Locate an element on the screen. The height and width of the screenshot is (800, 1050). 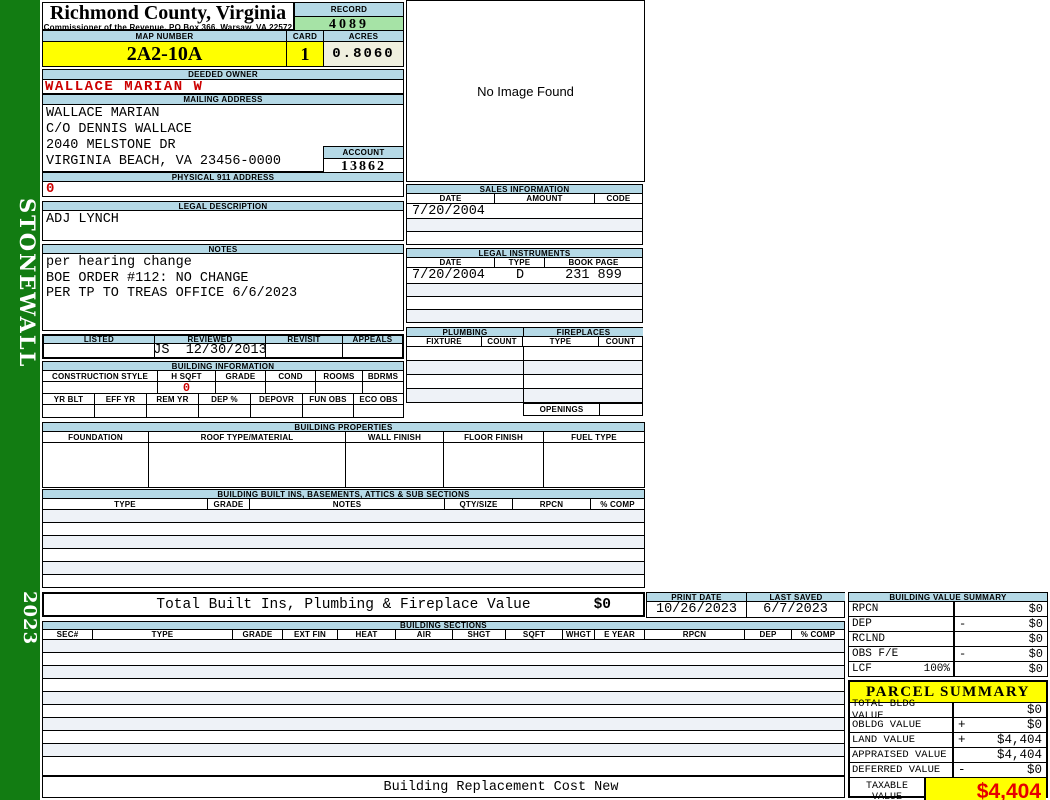
legal-instruments-headers: DATE TYPE BOOK PAGE is located at coordinates (524, 263).